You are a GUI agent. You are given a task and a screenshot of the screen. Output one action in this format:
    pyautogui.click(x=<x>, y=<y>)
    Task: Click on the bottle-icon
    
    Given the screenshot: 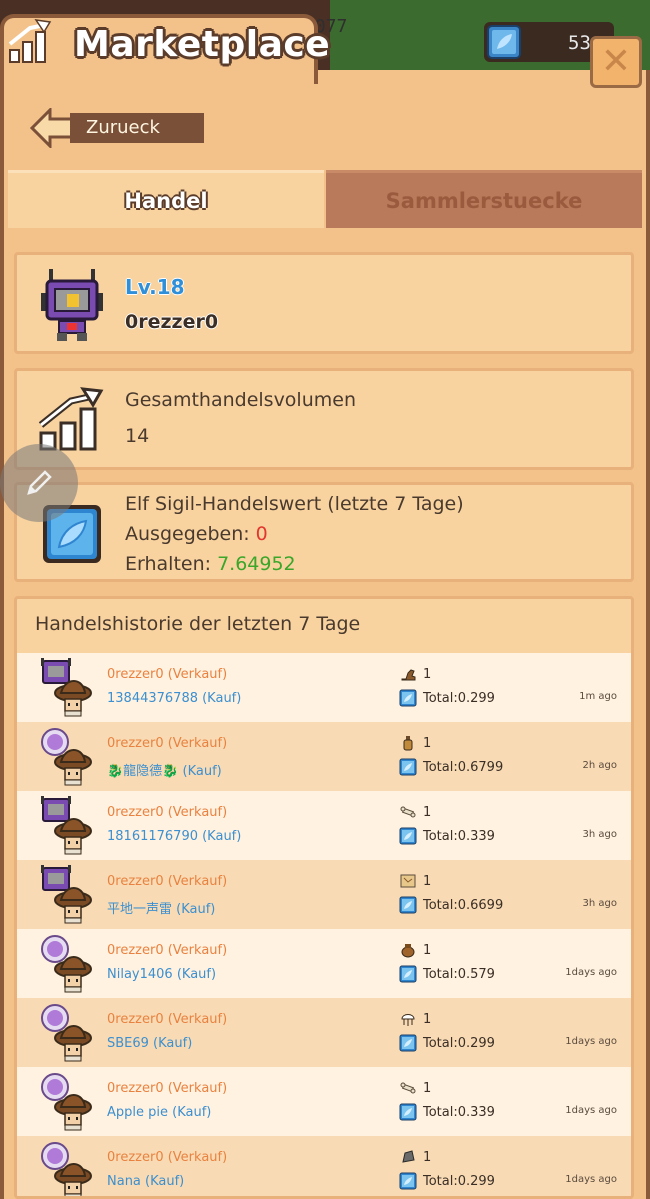 What is the action you would take?
    pyautogui.click(x=408, y=743)
    